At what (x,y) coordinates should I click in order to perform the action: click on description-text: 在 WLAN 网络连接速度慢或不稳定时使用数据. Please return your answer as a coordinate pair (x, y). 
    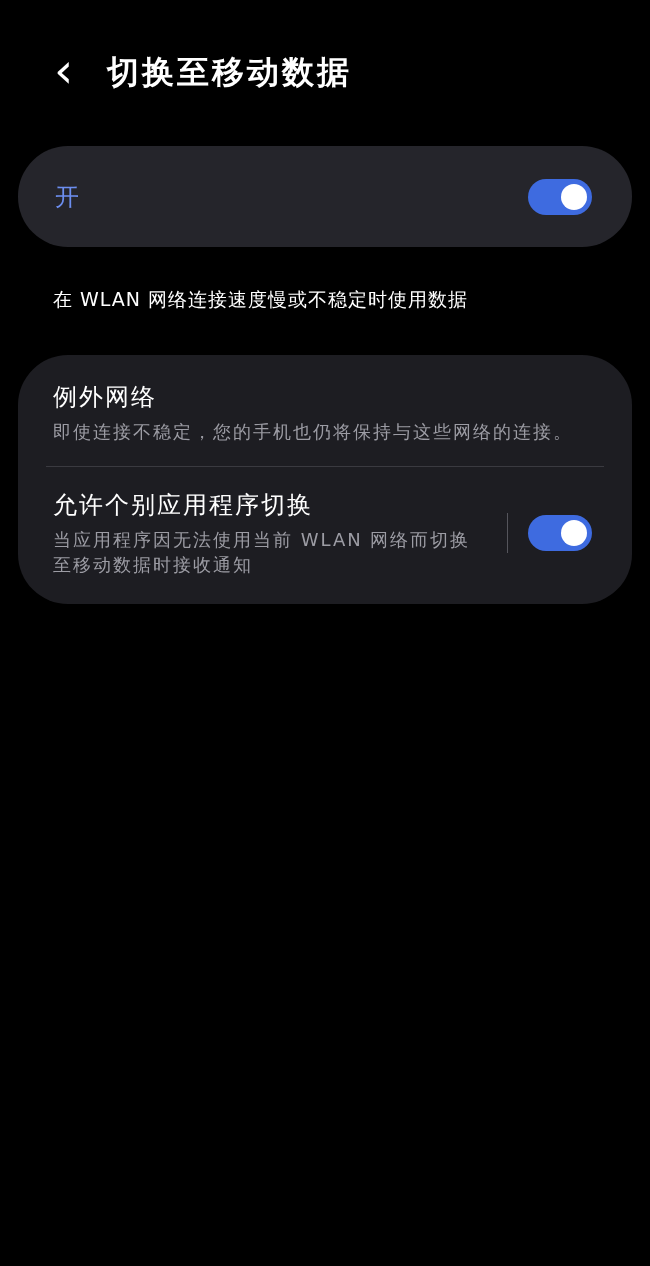
    Looking at the image, I should click on (261, 299).